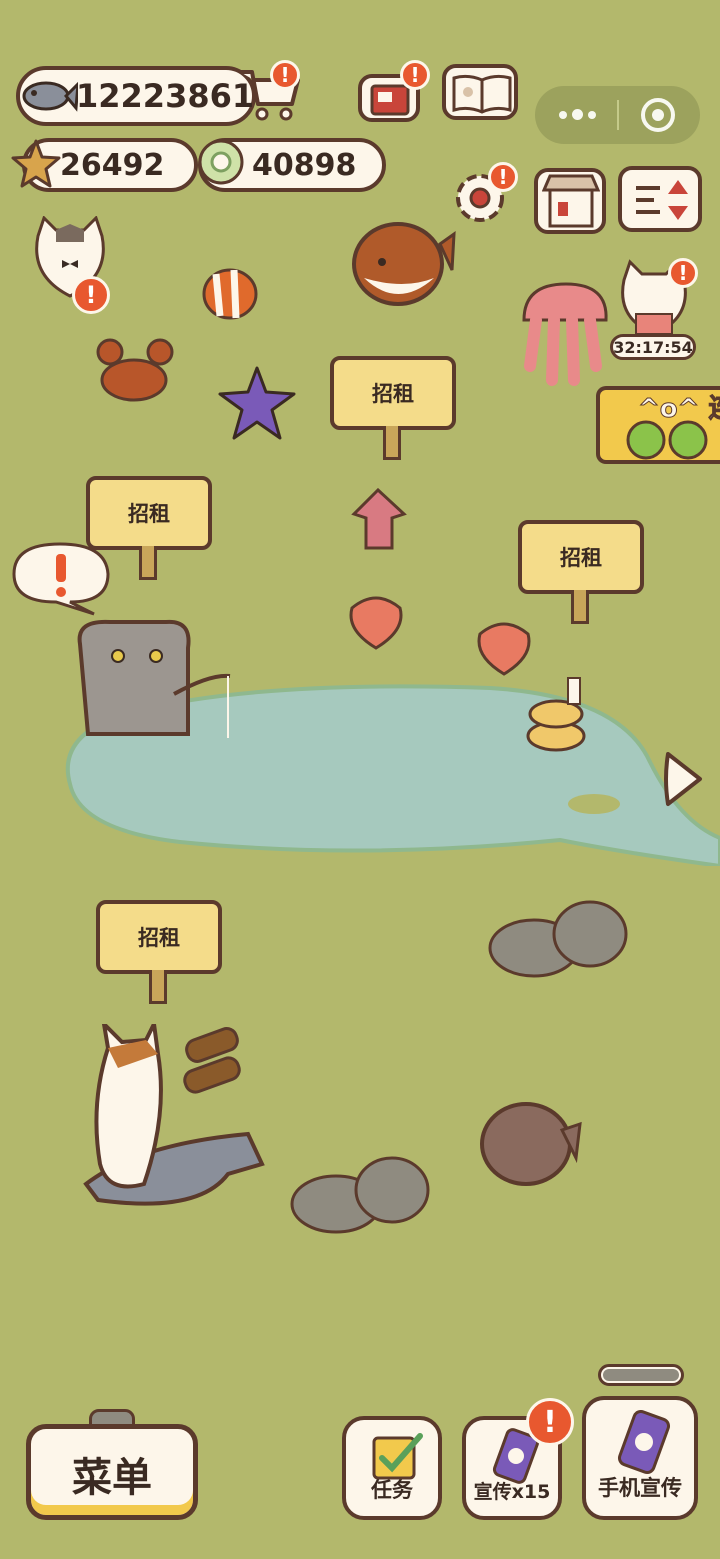  What do you see at coordinates (304, 165) in the screenshot?
I see `coin-amount: 40898` at bounding box center [304, 165].